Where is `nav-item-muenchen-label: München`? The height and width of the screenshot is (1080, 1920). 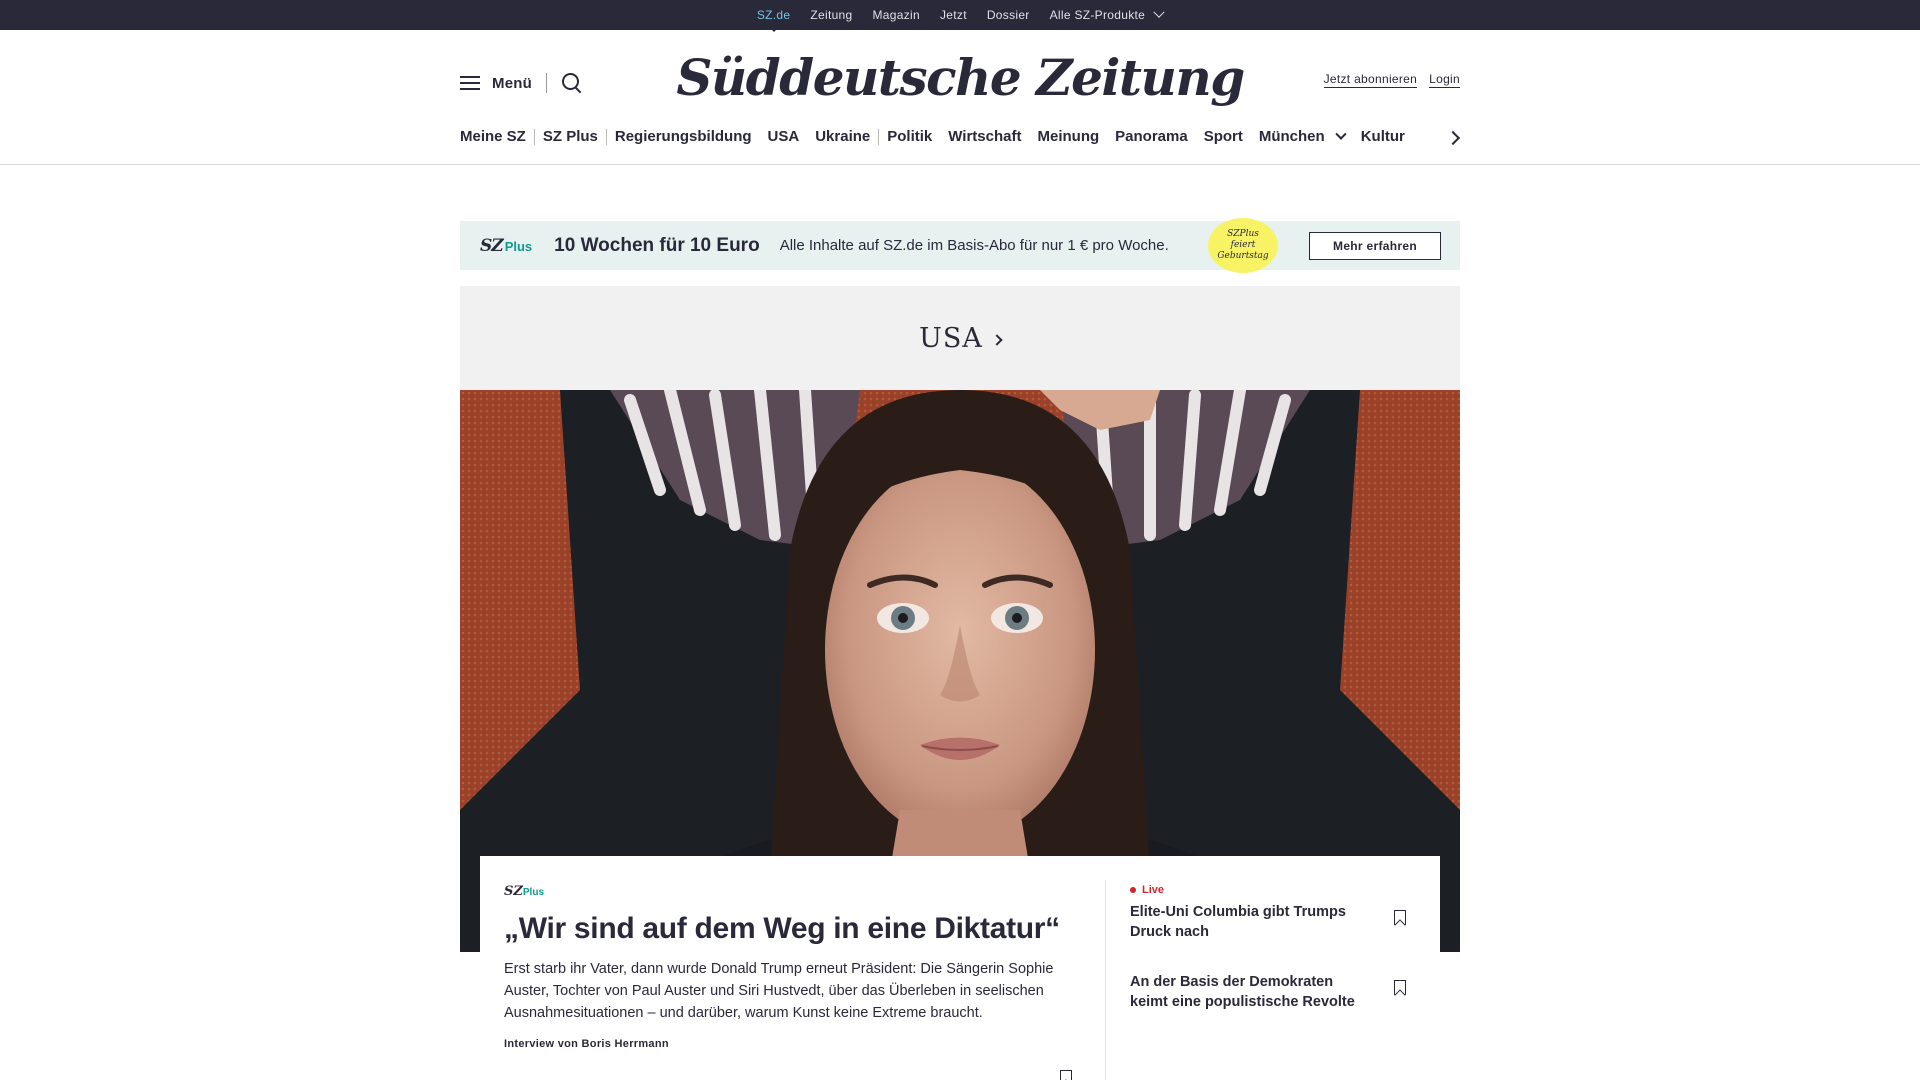
nav-item-muenchen-label: München is located at coordinates (1291, 136).